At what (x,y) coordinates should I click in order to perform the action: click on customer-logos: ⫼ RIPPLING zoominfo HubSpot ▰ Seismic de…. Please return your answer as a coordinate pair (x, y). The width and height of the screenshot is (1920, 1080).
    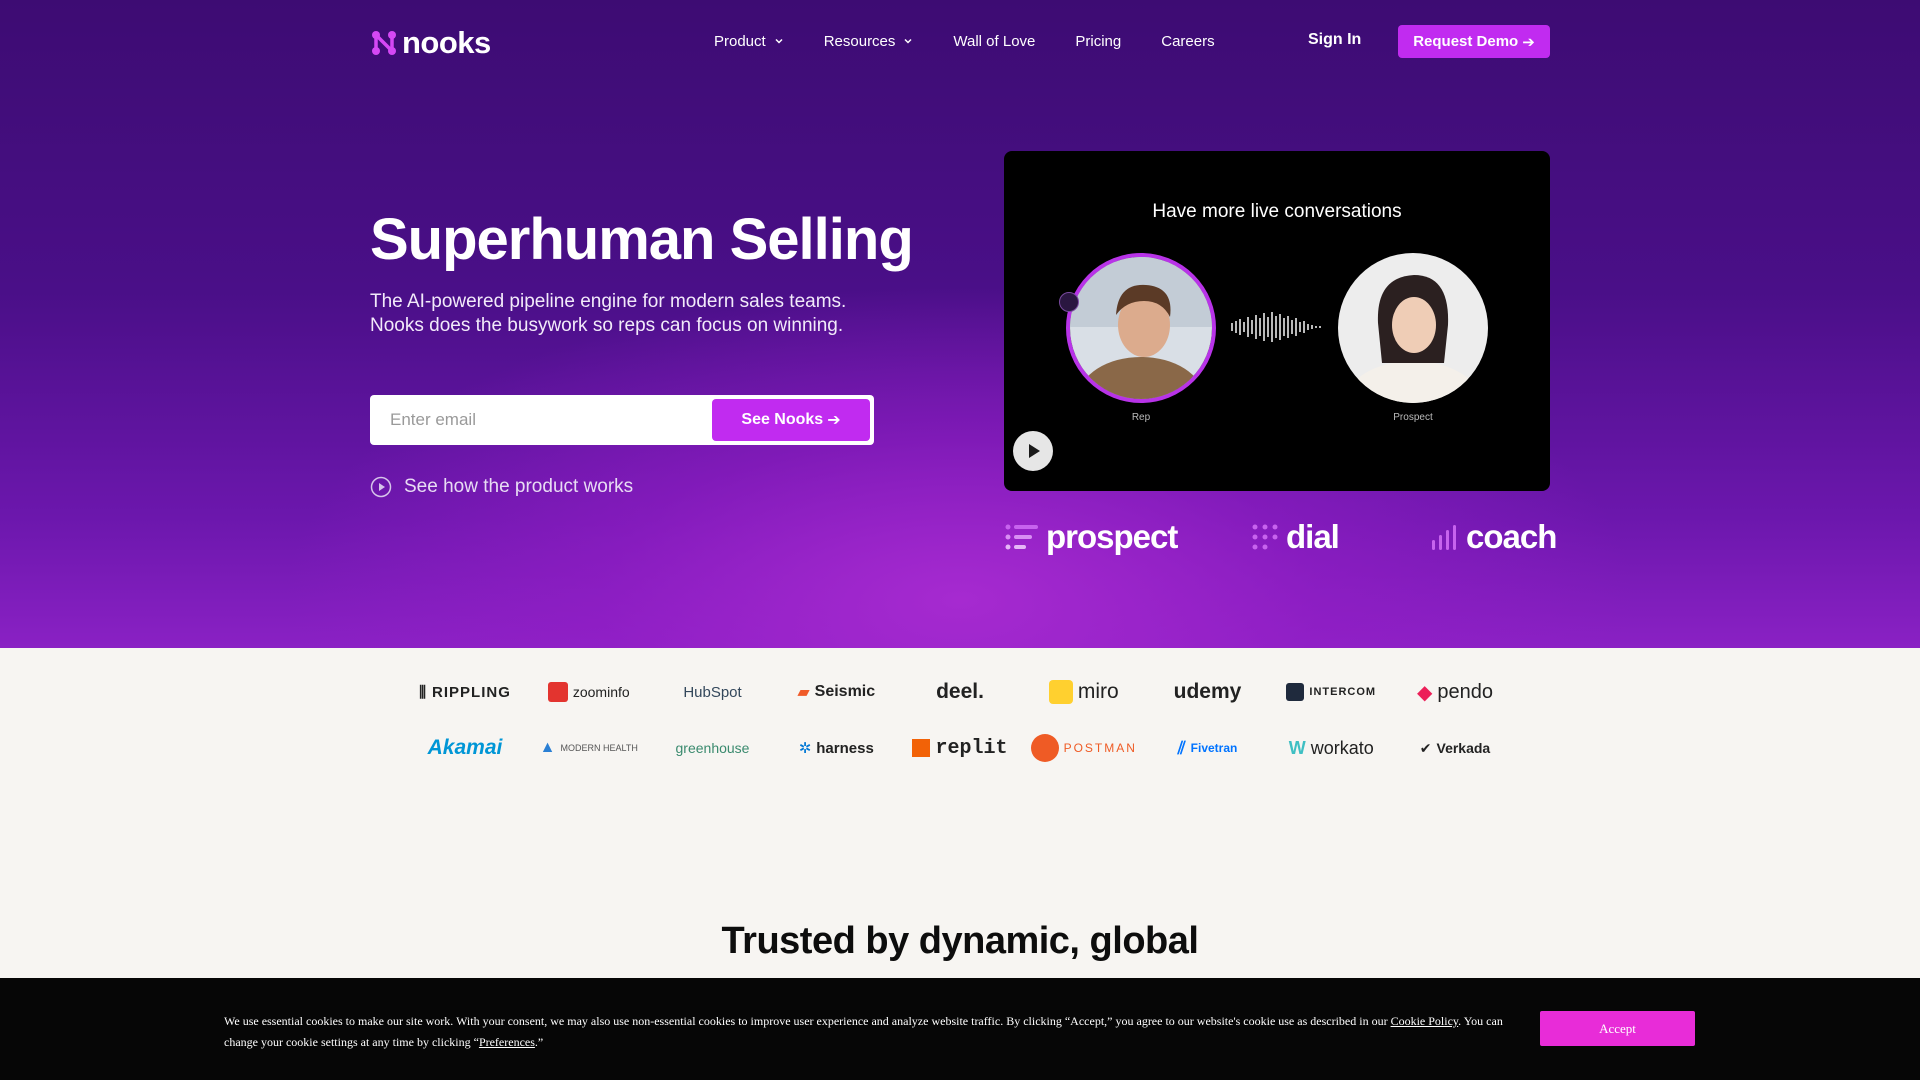
    Looking at the image, I should click on (960, 726).